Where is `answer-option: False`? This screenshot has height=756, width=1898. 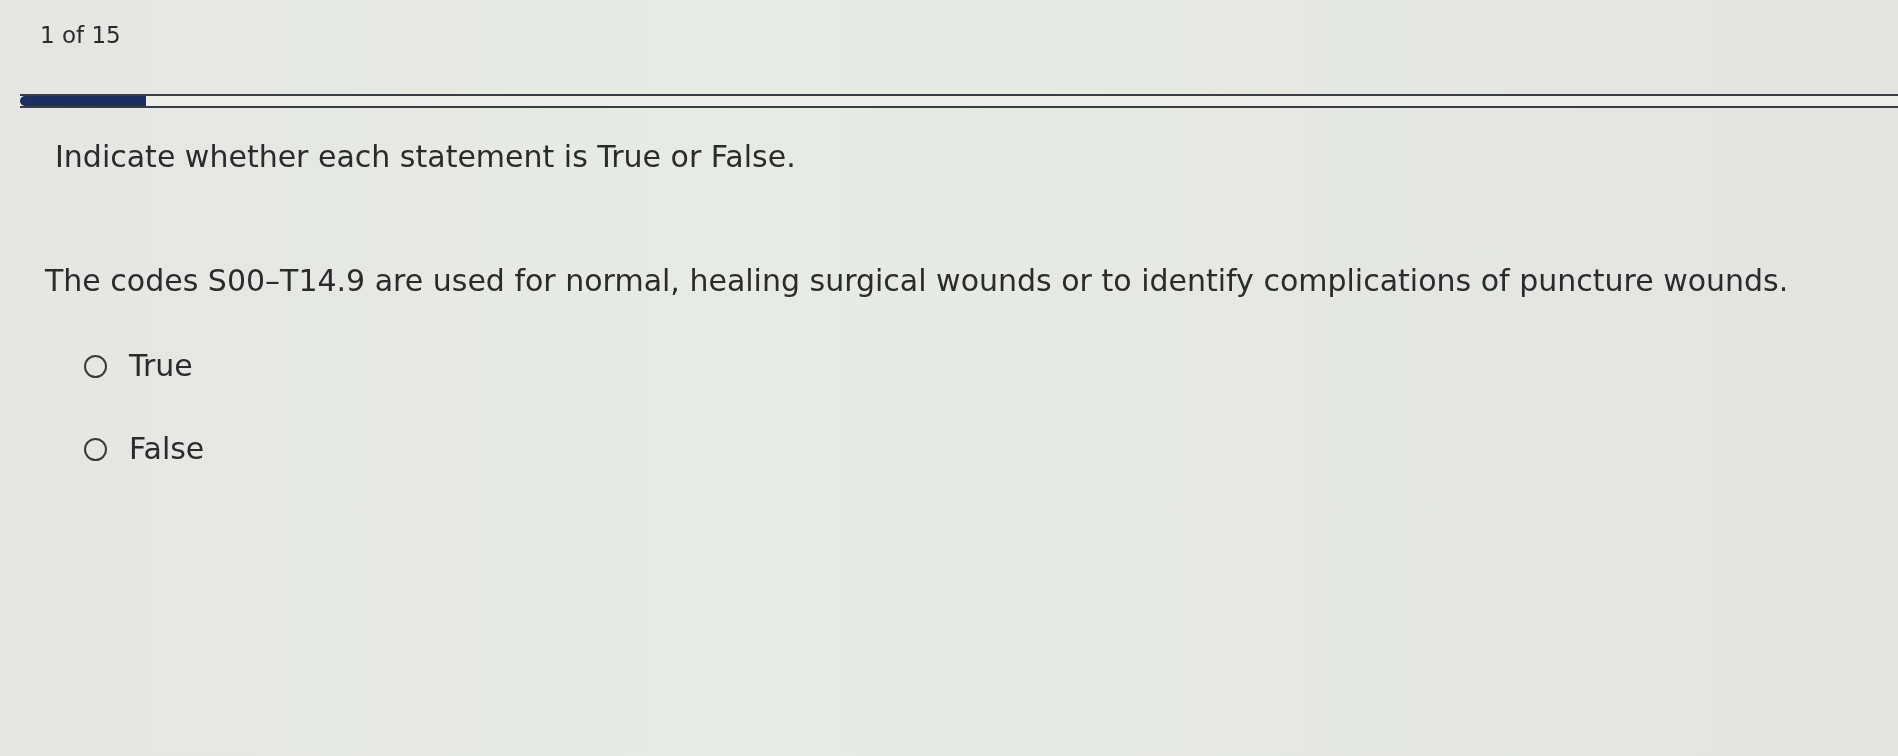 answer-option: False is located at coordinates (144, 449).